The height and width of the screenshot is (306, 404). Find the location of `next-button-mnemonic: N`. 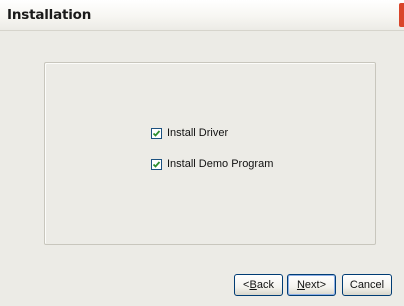

next-button-mnemonic: N is located at coordinates (300, 285).